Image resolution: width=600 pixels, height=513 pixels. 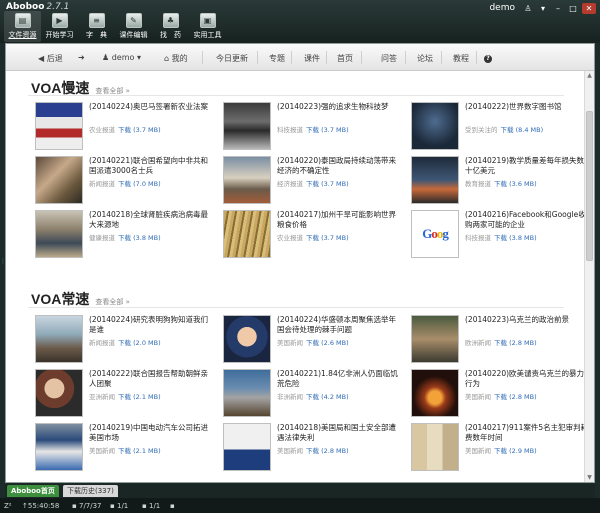 I want to click on current-user: demo, so click(x=502, y=8).